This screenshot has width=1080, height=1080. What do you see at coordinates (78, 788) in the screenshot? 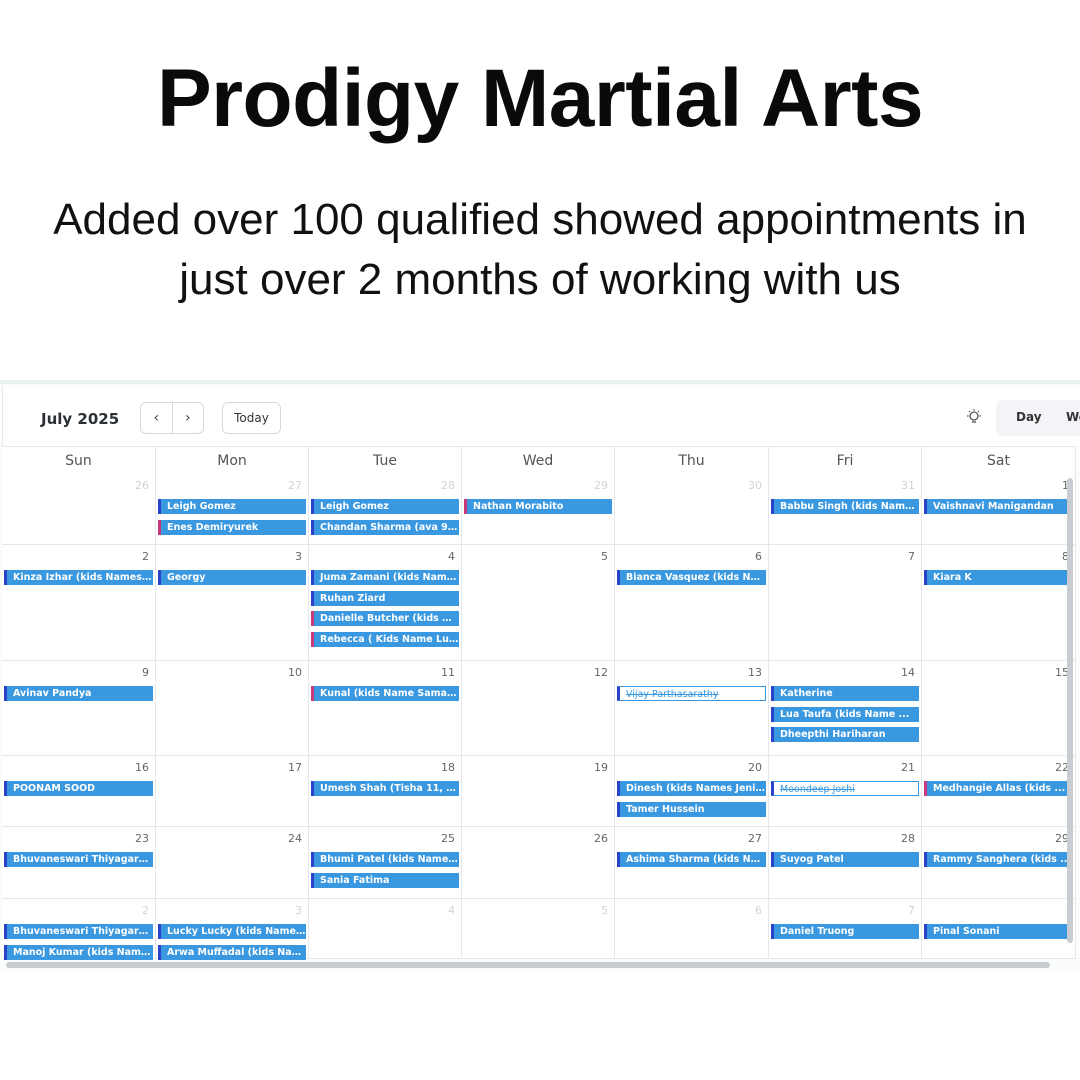
I see `appointment-event: POONAM SOOD` at bounding box center [78, 788].